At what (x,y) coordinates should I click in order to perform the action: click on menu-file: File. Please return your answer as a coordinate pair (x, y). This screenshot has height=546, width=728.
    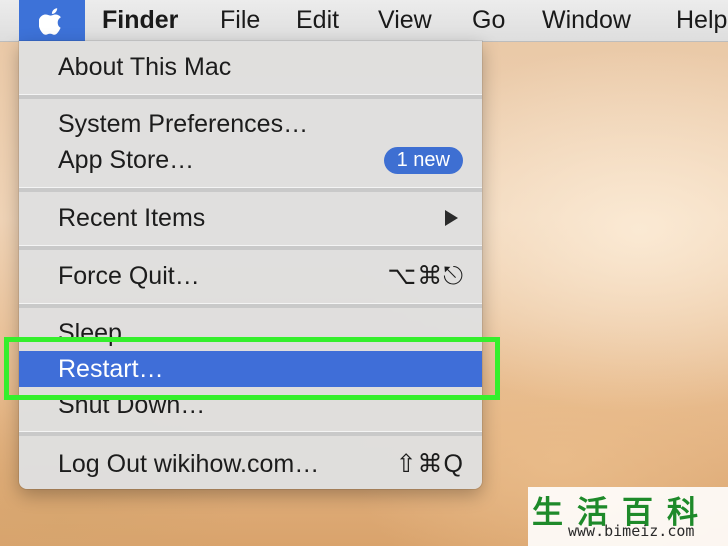
    Looking at the image, I should click on (240, 20).